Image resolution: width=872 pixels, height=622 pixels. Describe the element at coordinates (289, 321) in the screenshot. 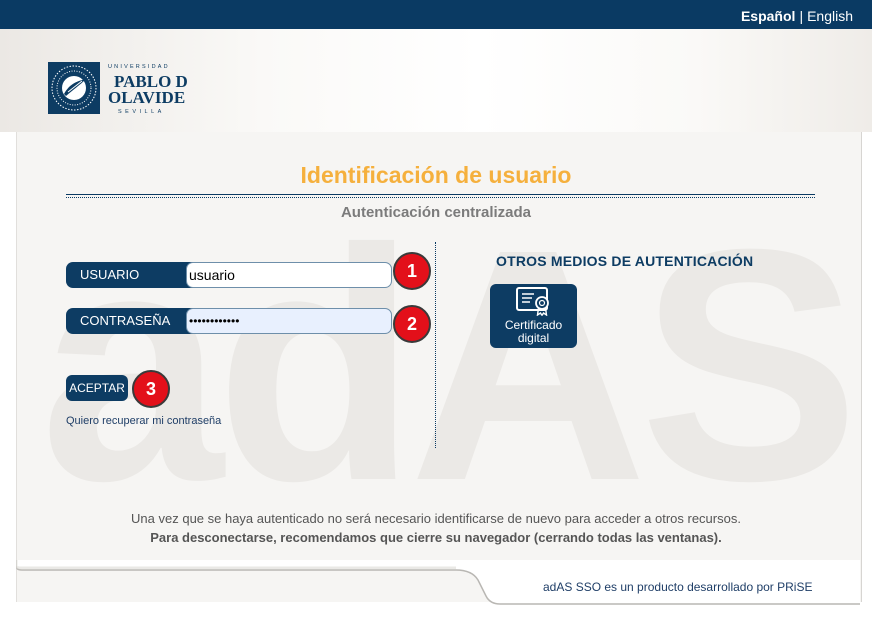

I see `password-input` at that location.